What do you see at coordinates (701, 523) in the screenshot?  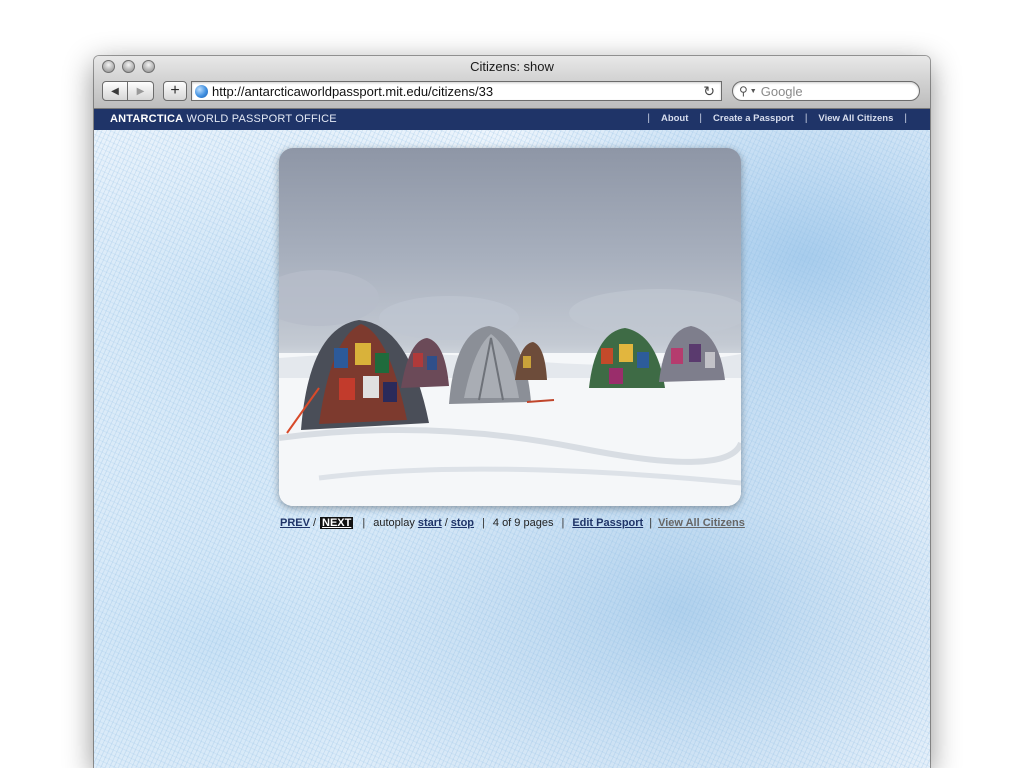 I see `view-all-citizens-link: View All Citizens` at bounding box center [701, 523].